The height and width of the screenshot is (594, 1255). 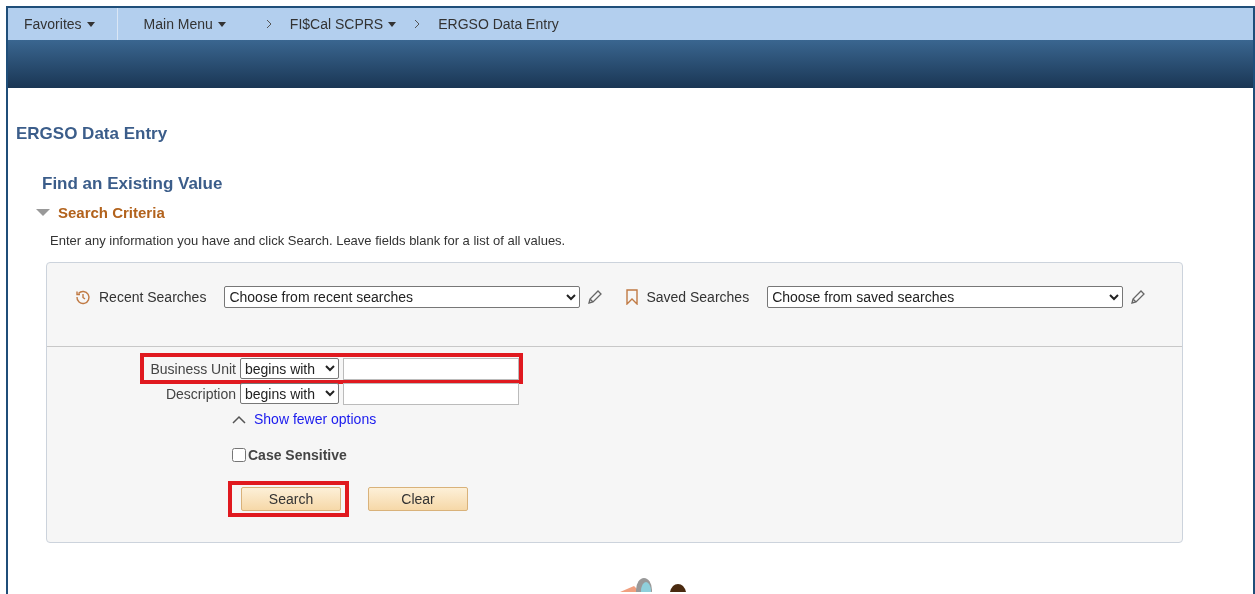 I want to click on search-criteria-toggle: Search Criteria, so click(x=100, y=212).